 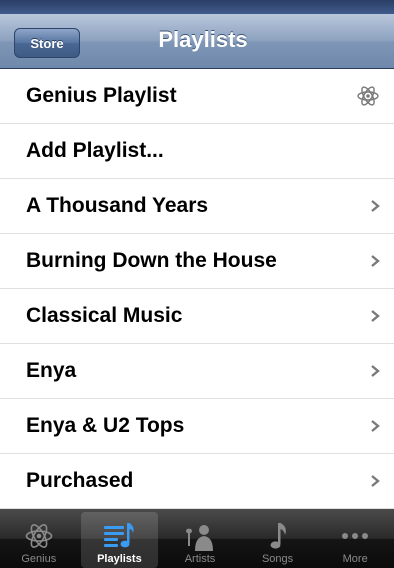 I want to click on playlist-label: Classical Music, so click(x=104, y=315).